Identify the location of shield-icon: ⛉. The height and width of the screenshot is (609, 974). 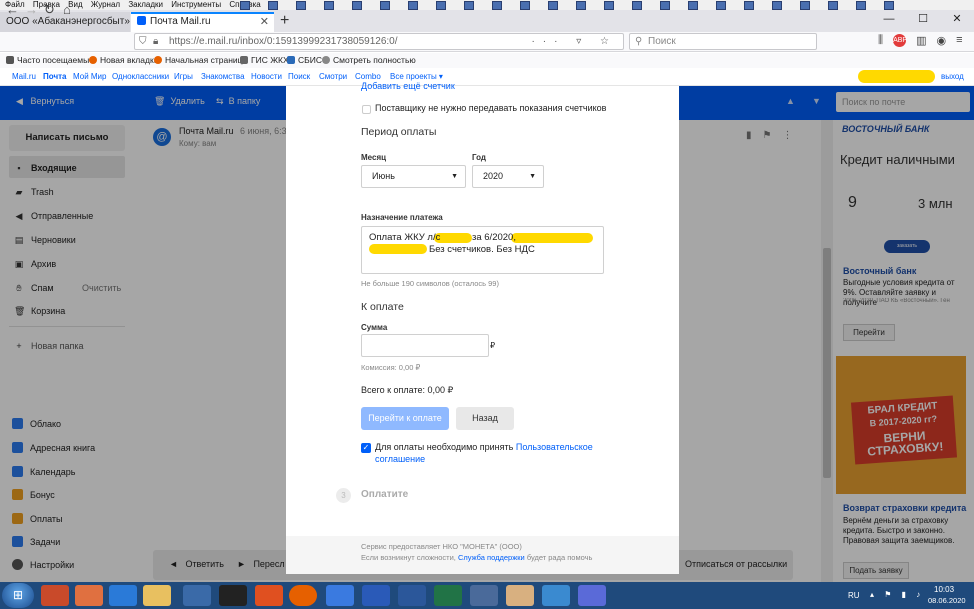
(143, 41).